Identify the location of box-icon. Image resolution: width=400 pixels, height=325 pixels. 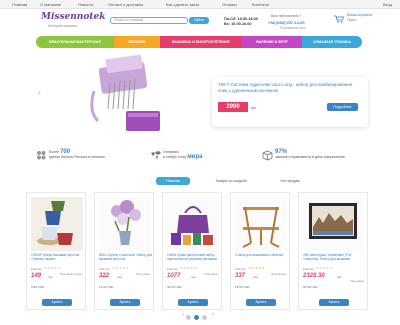
(267, 155).